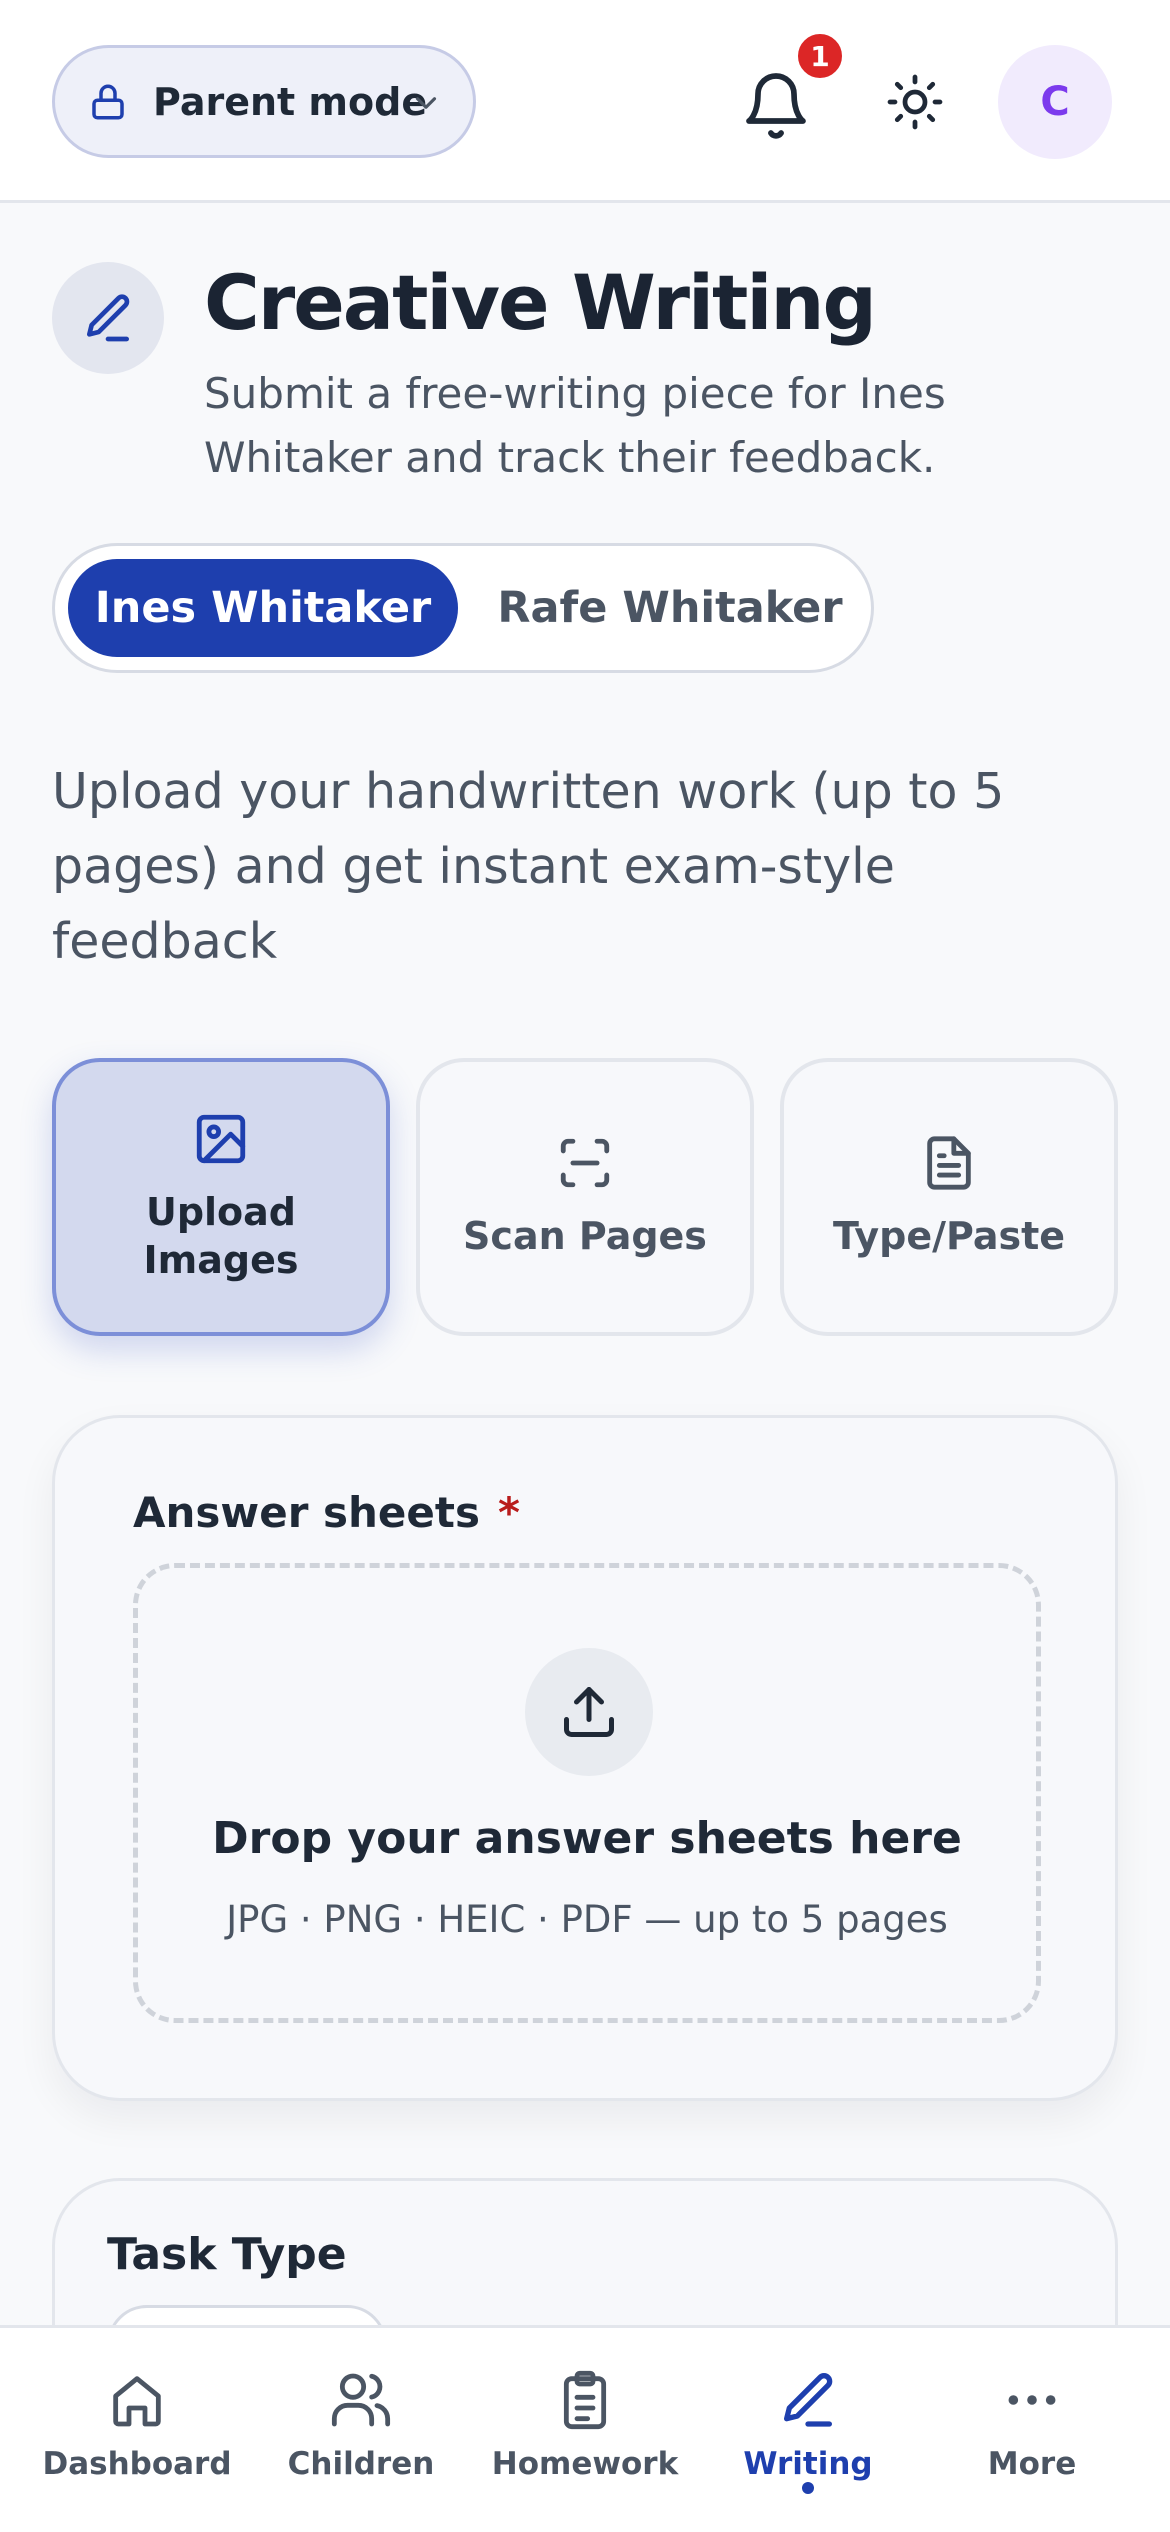 The height and width of the screenshot is (2532, 1170). I want to click on dropzone-title: Drop your answer sheets here, so click(587, 1838).